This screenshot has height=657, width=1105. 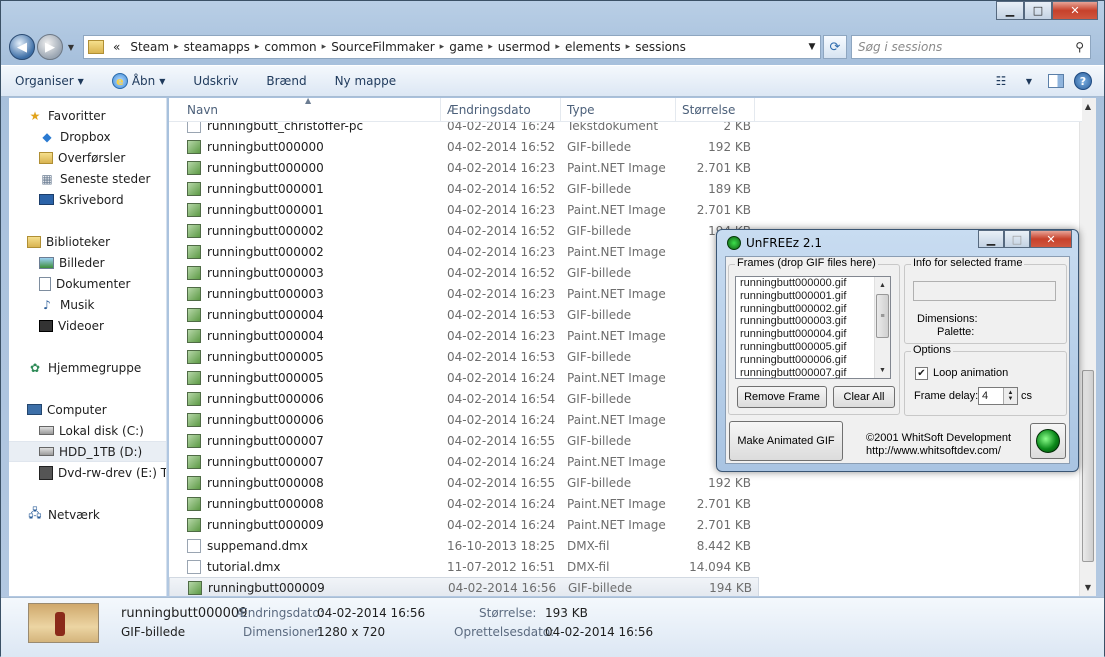 I want to click on list-item: runningbutt000004.gif, so click(x=813, y=334).